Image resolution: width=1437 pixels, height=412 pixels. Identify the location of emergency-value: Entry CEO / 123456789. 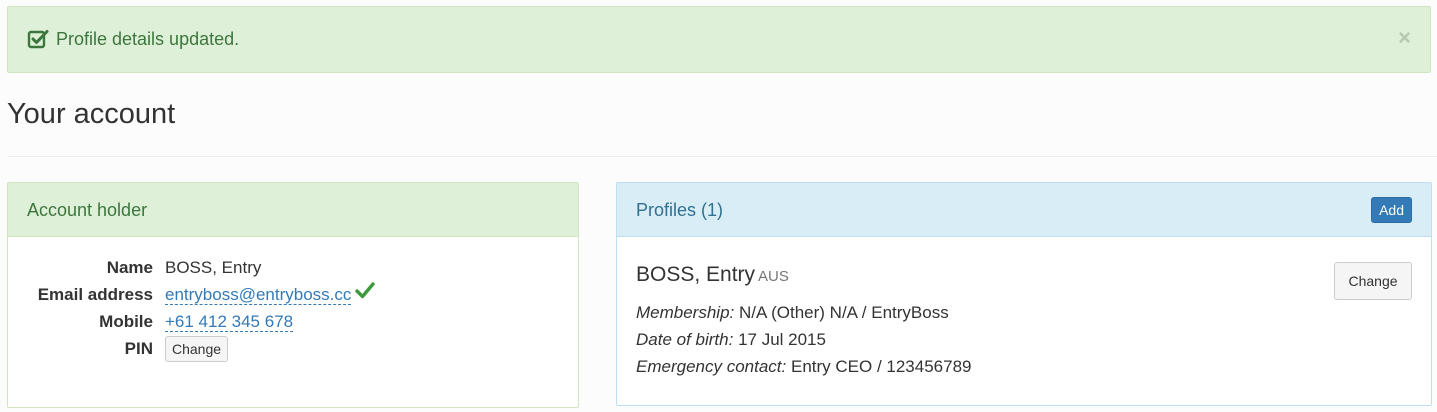
(881, 366).